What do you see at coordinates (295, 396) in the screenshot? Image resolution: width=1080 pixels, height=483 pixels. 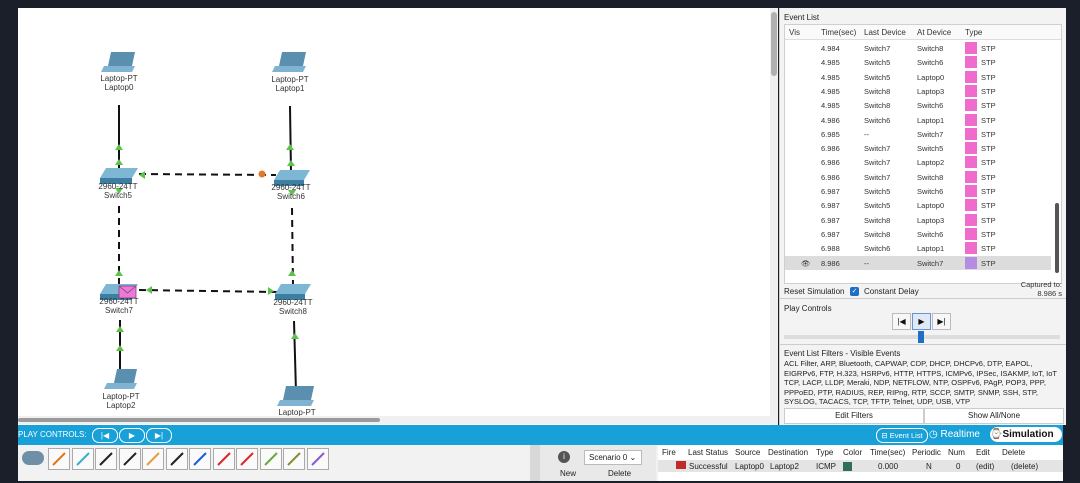 I see `laptop3-icon` at bounding box center [295, 396].